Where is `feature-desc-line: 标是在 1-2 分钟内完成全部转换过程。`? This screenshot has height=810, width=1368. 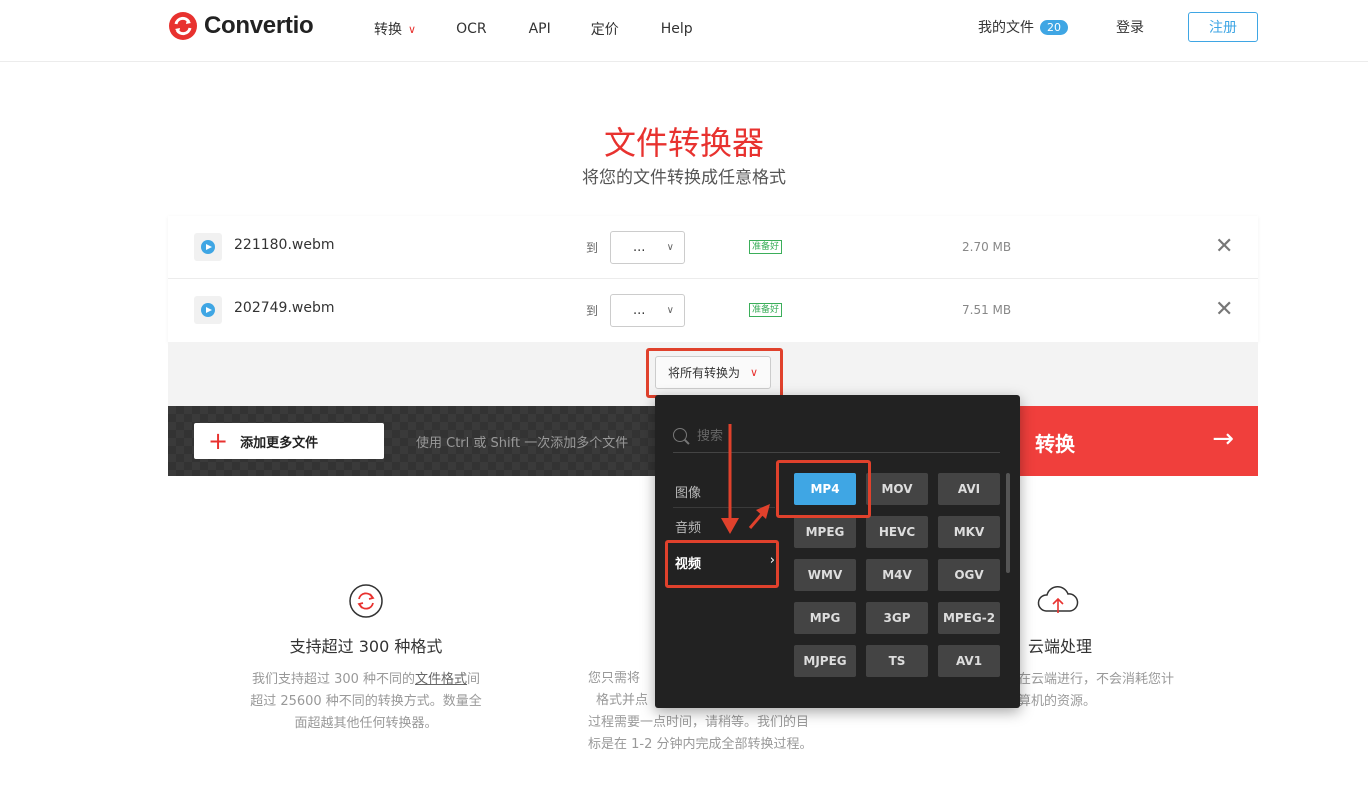 feature-desc-line: 标是在 1-2 分钟内完成全部转换过程。 is located at coordinates (700, 744).